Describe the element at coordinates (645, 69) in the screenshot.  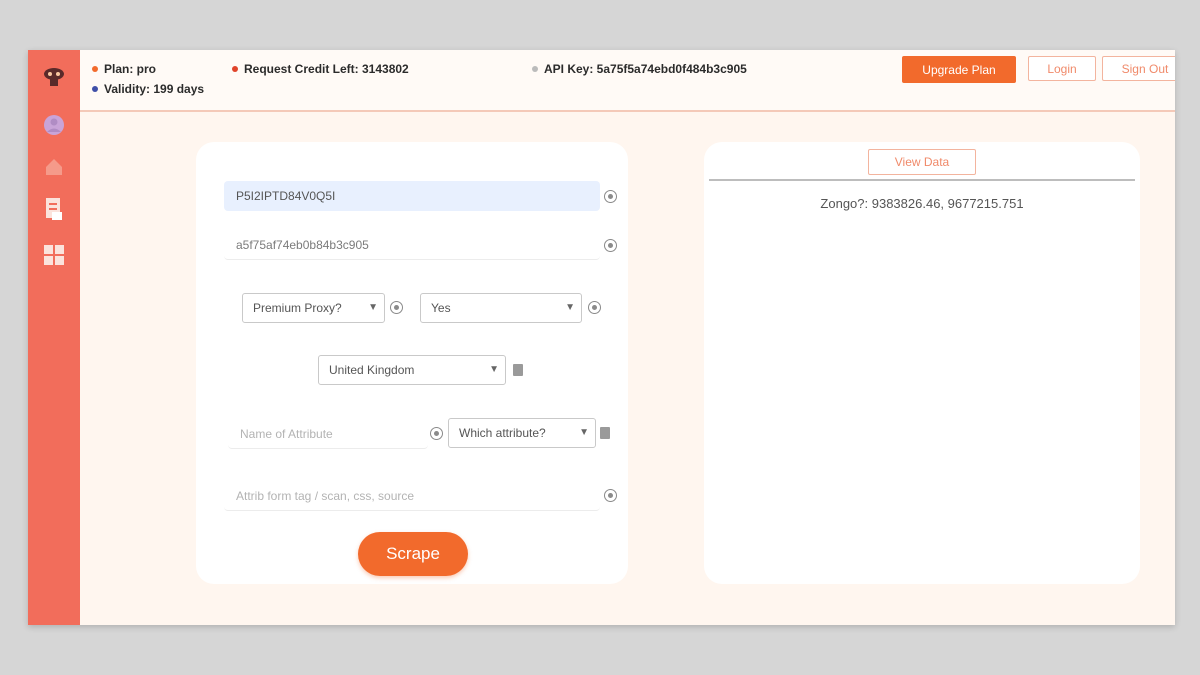
I see `api-key-text: API Key: 5a75f5a74ebd0f484b3c905` at that location.